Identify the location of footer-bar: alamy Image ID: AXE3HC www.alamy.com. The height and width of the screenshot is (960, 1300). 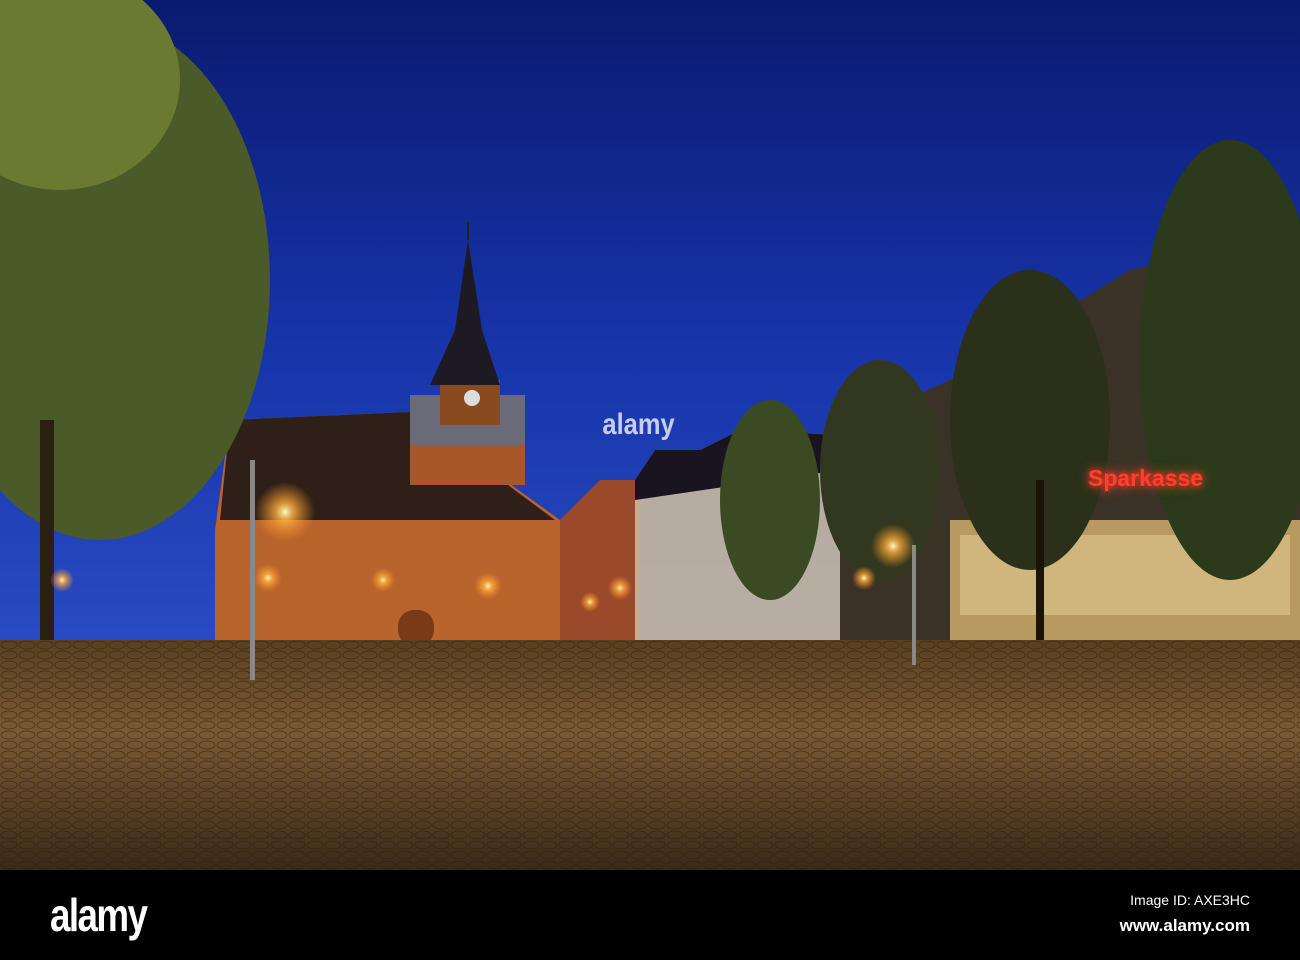
(650, 915).